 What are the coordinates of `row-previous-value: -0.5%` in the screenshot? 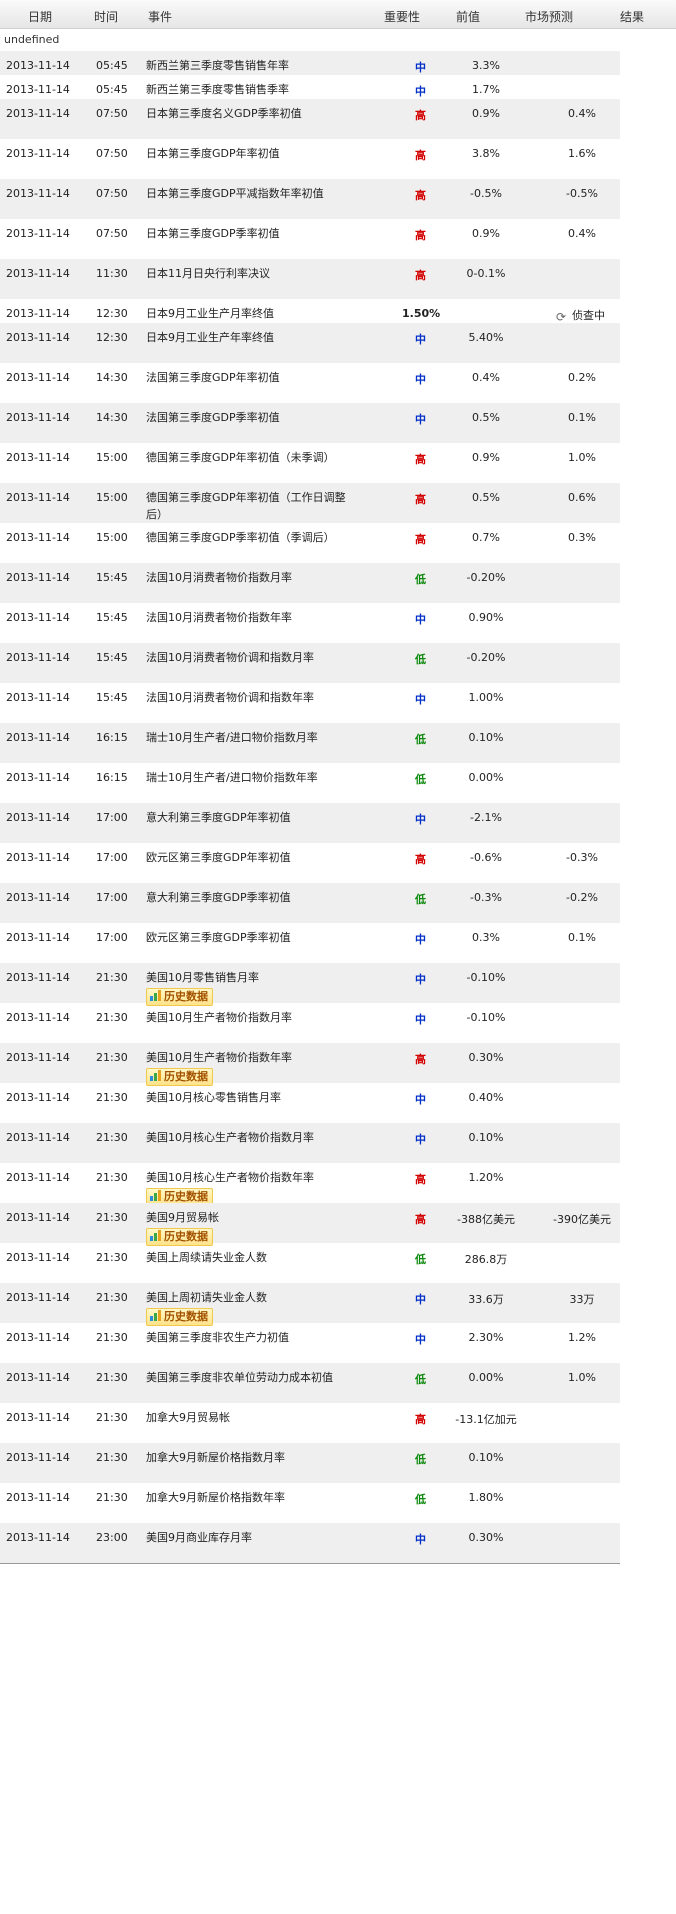 It's located at (486, 193).